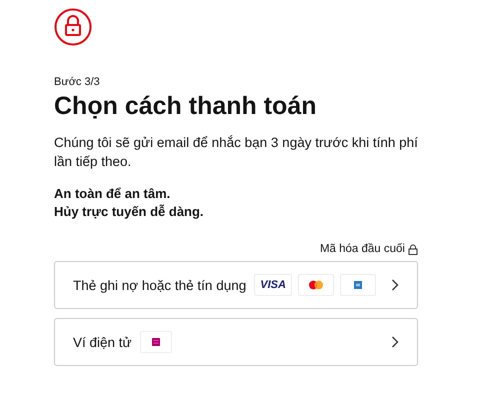 The width and height of the screenshot is (488, 400). Describe the element at coordinates (129, 212) in the screenshot. I see `assurance-text: Hủy trực tuyến dễ dàng.` at that location.